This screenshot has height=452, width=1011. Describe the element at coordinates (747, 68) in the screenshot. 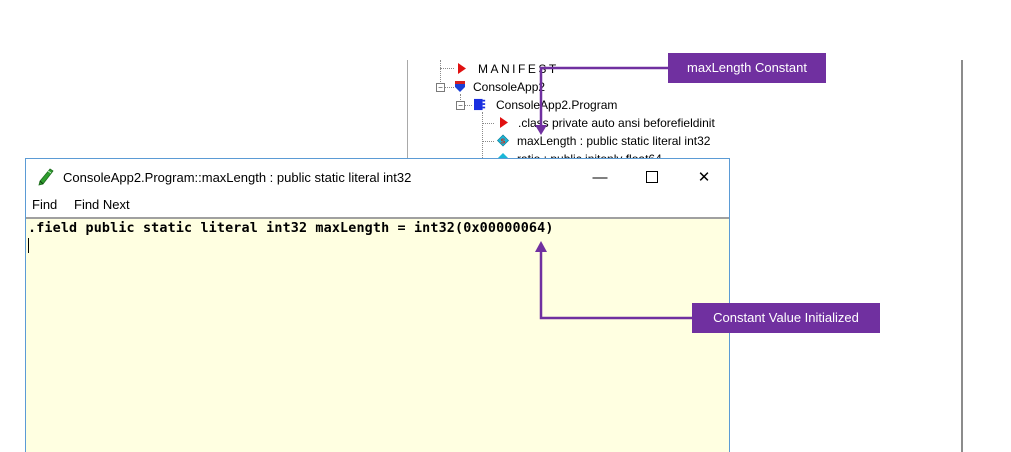

I see `callout-maxlength-constant: maxLength Constant` at that location.